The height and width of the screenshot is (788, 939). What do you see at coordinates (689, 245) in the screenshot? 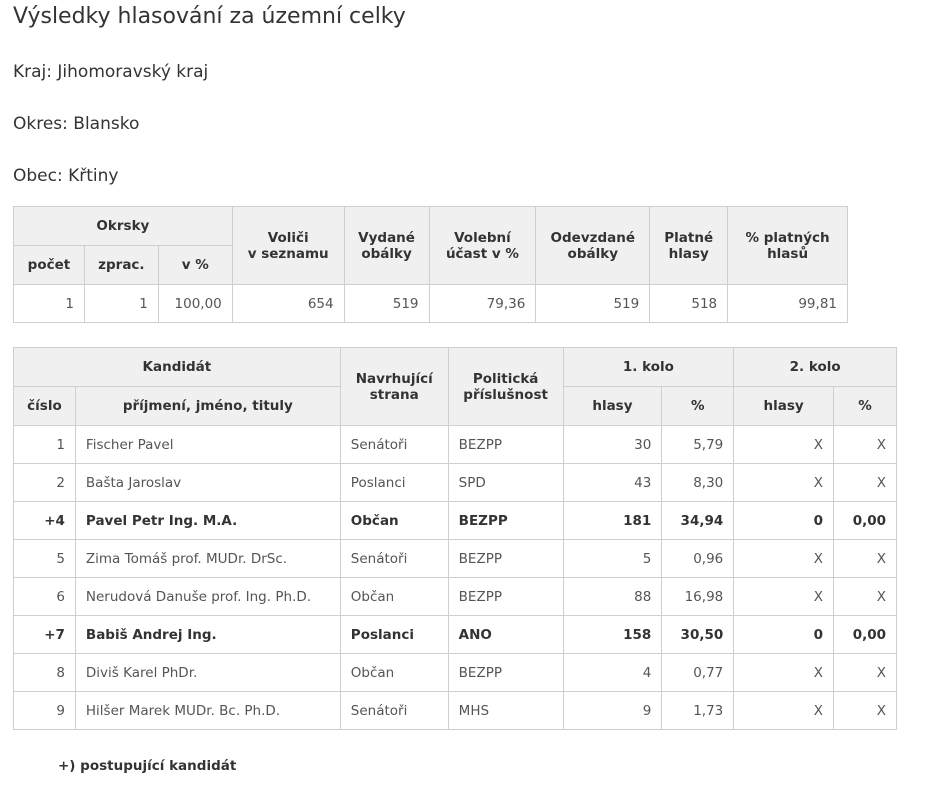
I see `header-platne: Platné hlasy` at bounding box center [689, 245].